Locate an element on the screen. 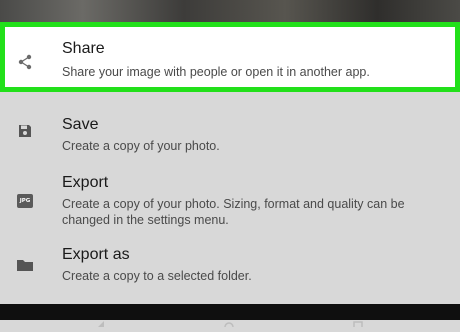  home-icon is located at coordinates (229, 323).